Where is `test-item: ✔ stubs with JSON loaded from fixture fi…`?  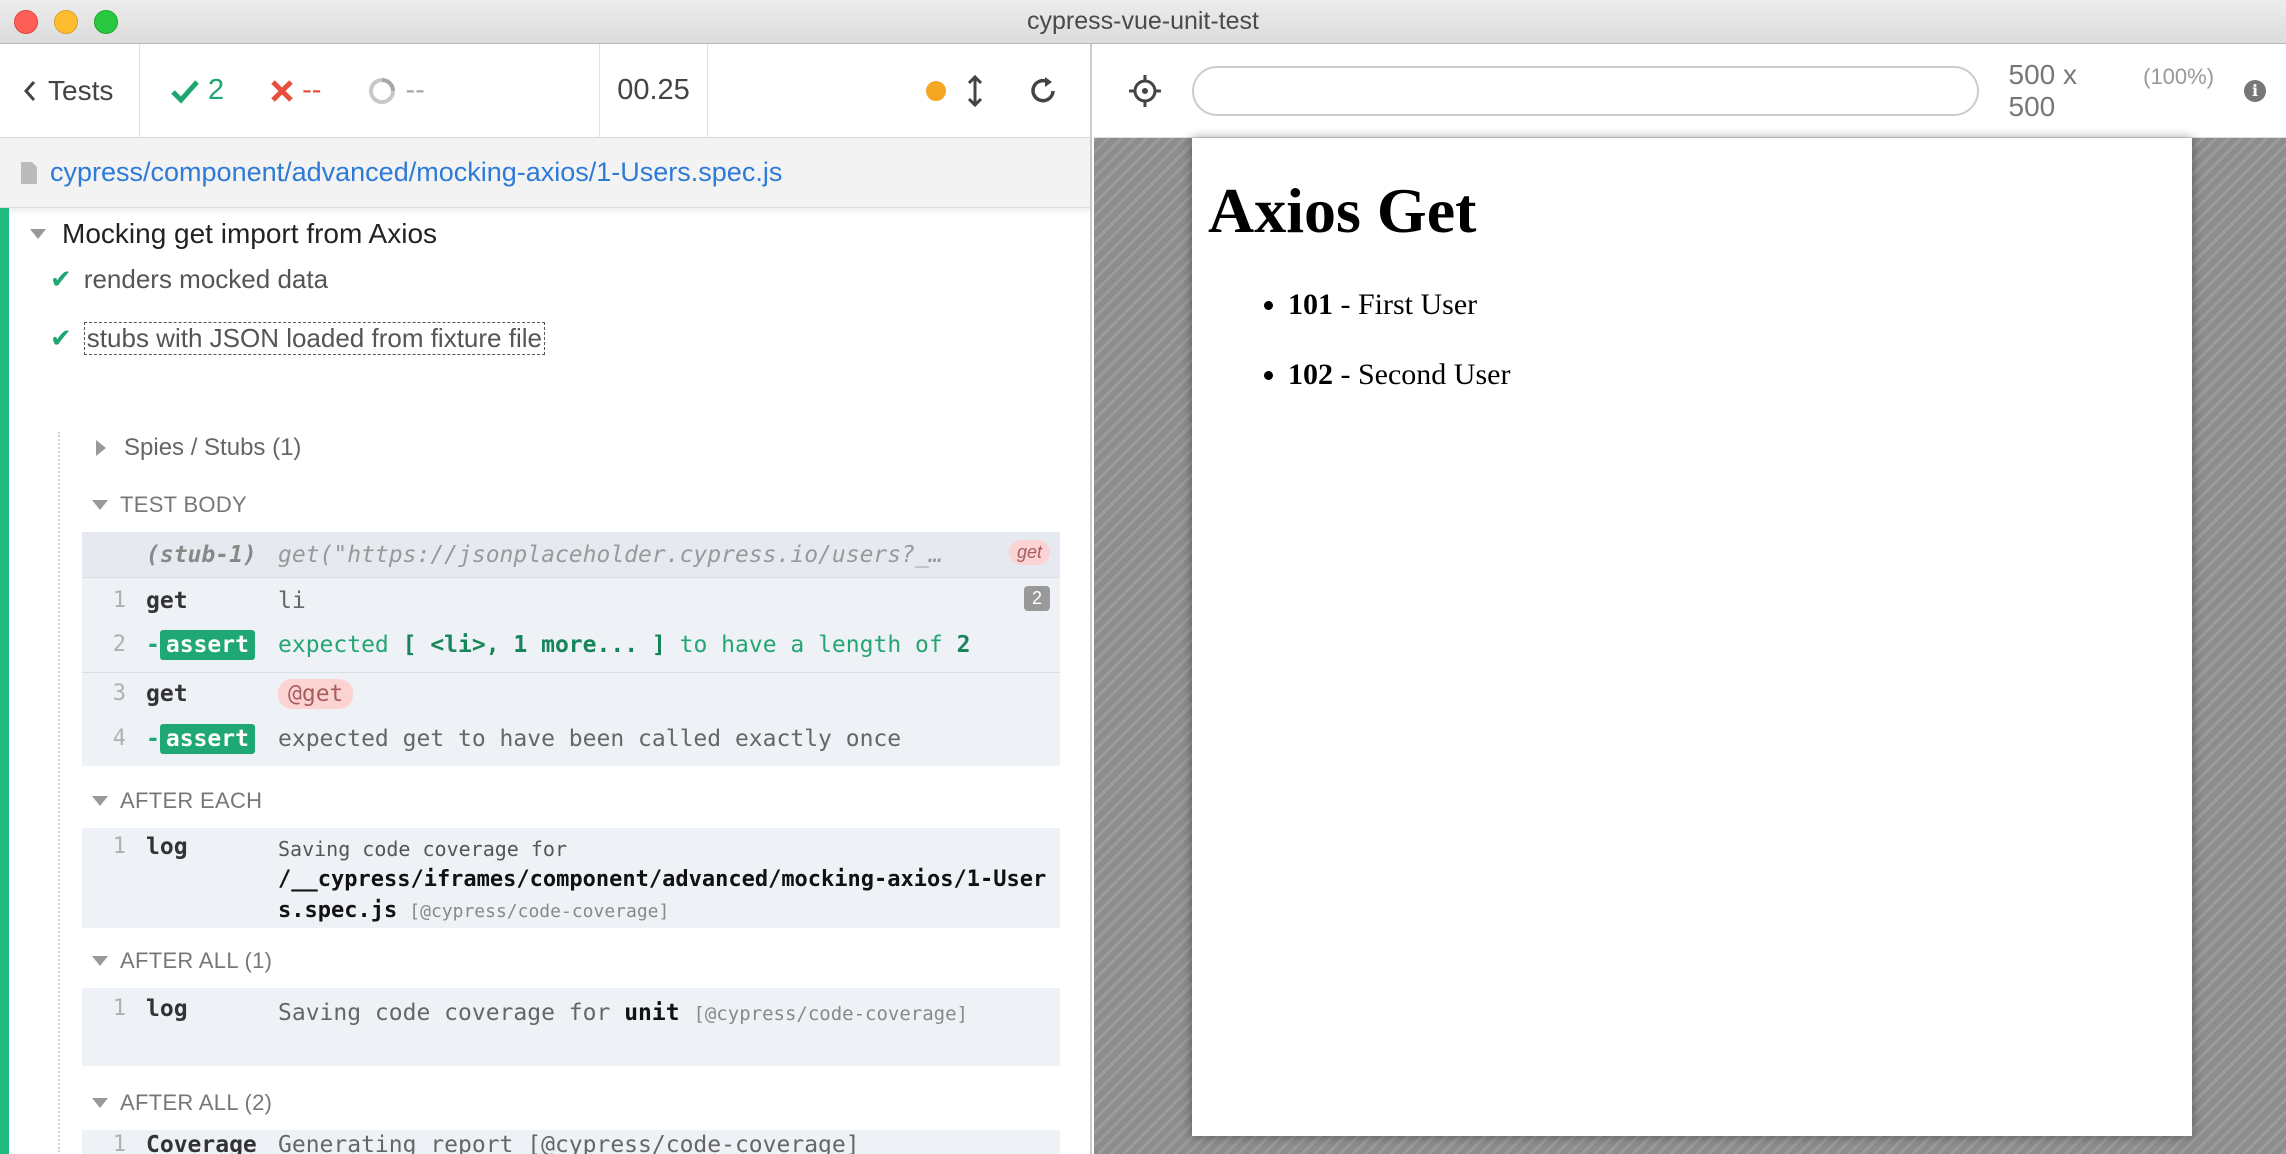
test-item: ✔ stubs with JSON loaded from fixture fi… is located at coordinates (297, 338).